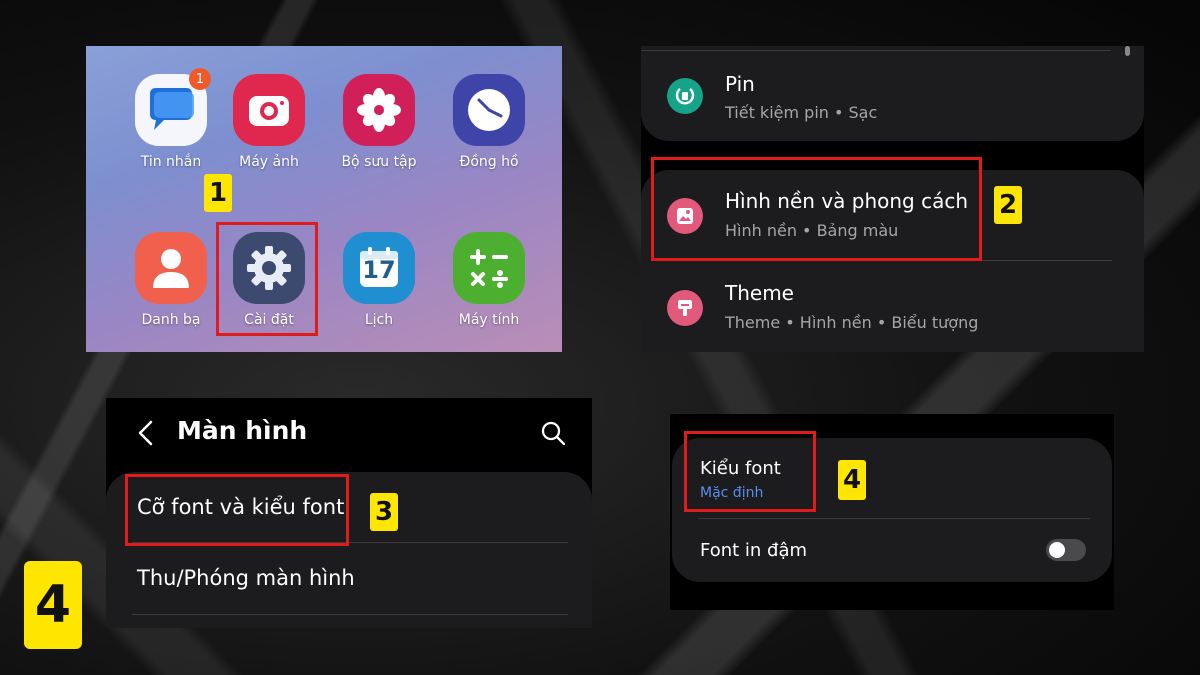 This screenshot has width=1200, height=675. Describe the element at coordinates (384, 512) in the screenshot. I see `step-badge-3: 3` at that location.